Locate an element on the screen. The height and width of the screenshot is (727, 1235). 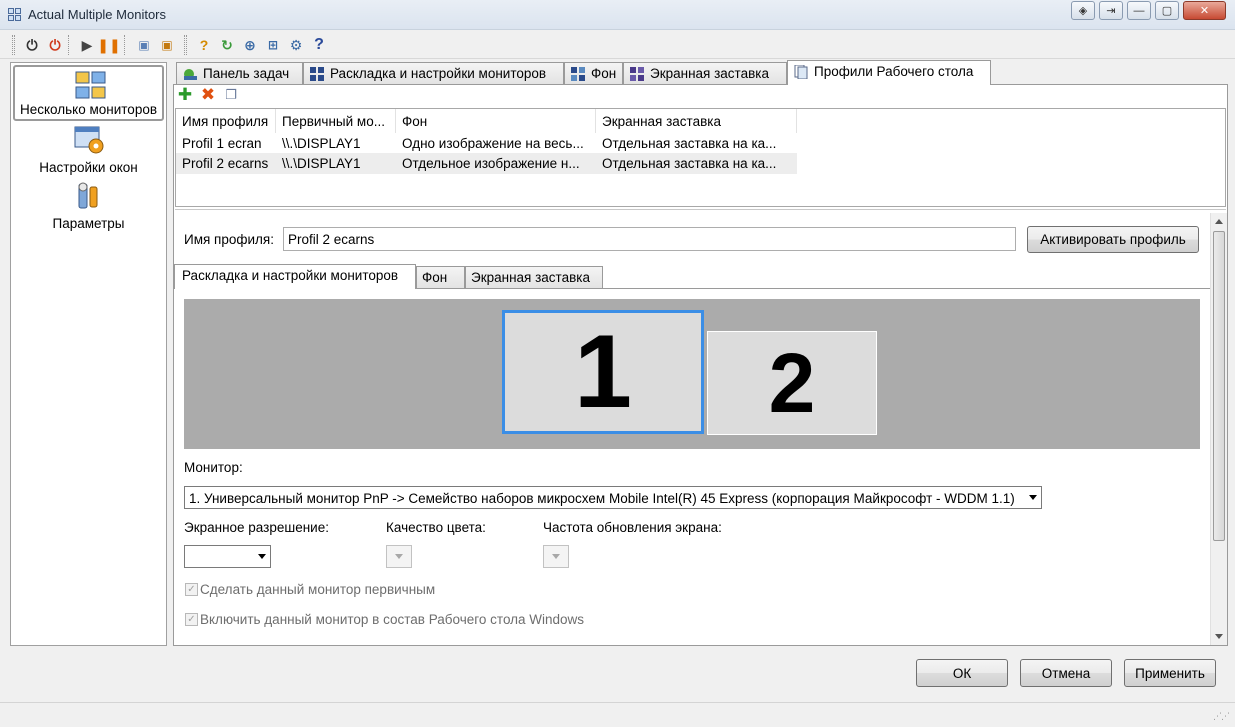
tab-label: Панель задач is located at coordinates (246, 73).